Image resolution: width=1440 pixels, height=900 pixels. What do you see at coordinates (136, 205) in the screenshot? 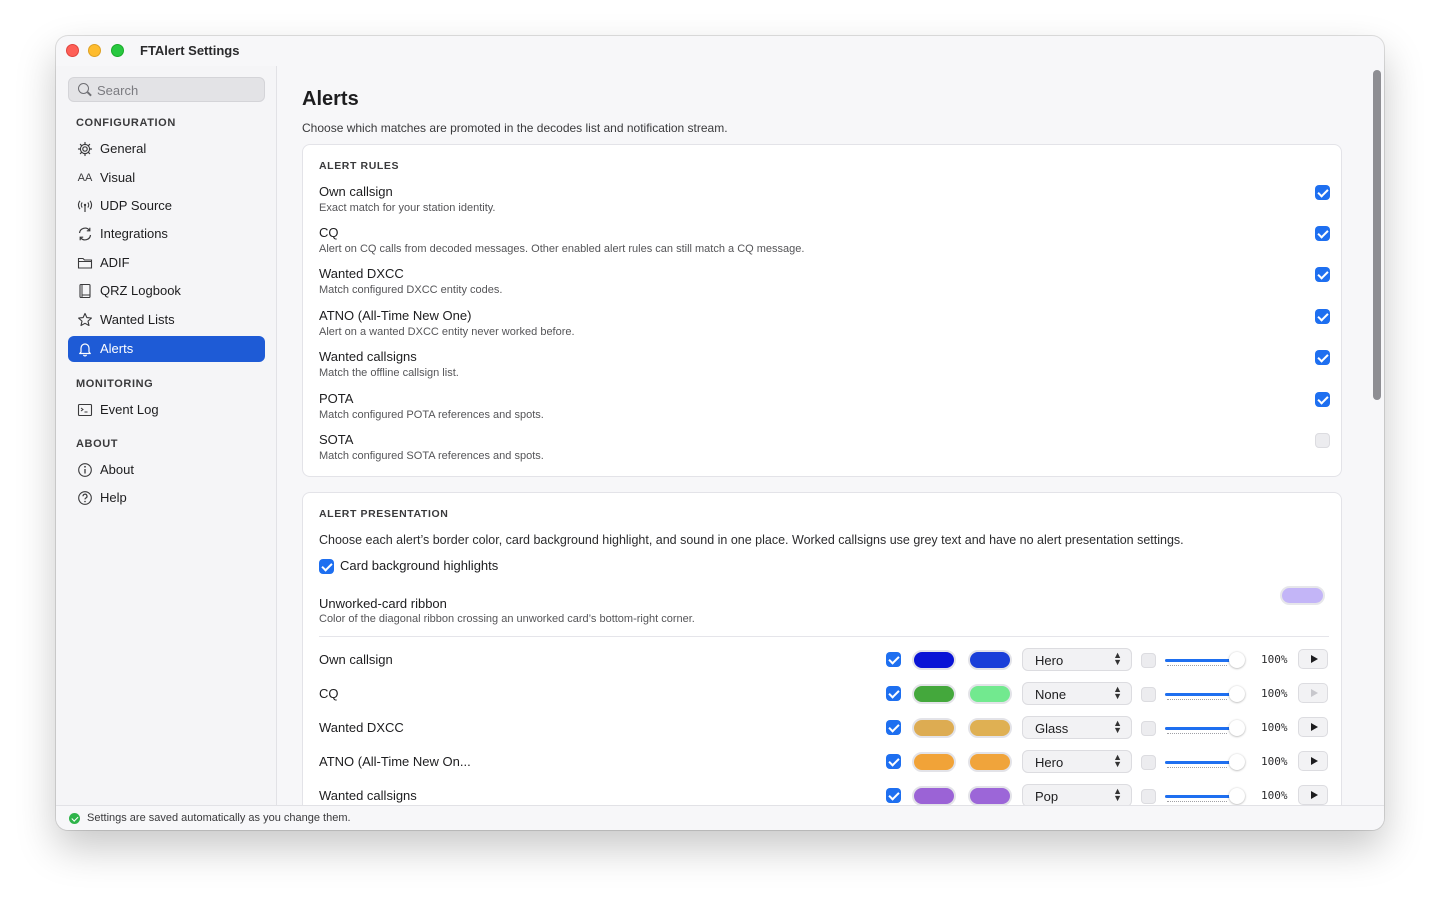
I see `sidebar-item-label: UDP Source` at bounding box center [136, 205].